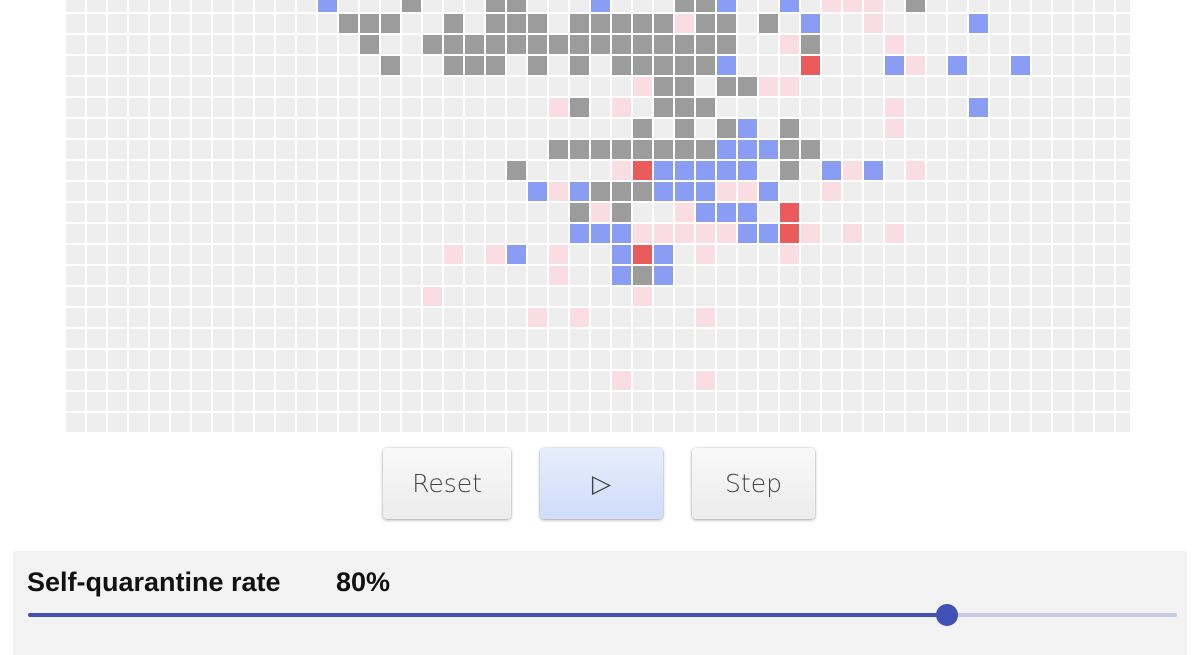 The height and width of the screenshot is (655, 1200). Describe the element at coordinates (601, 483) in the screenshot. I see `play-button: ▷` at that location.